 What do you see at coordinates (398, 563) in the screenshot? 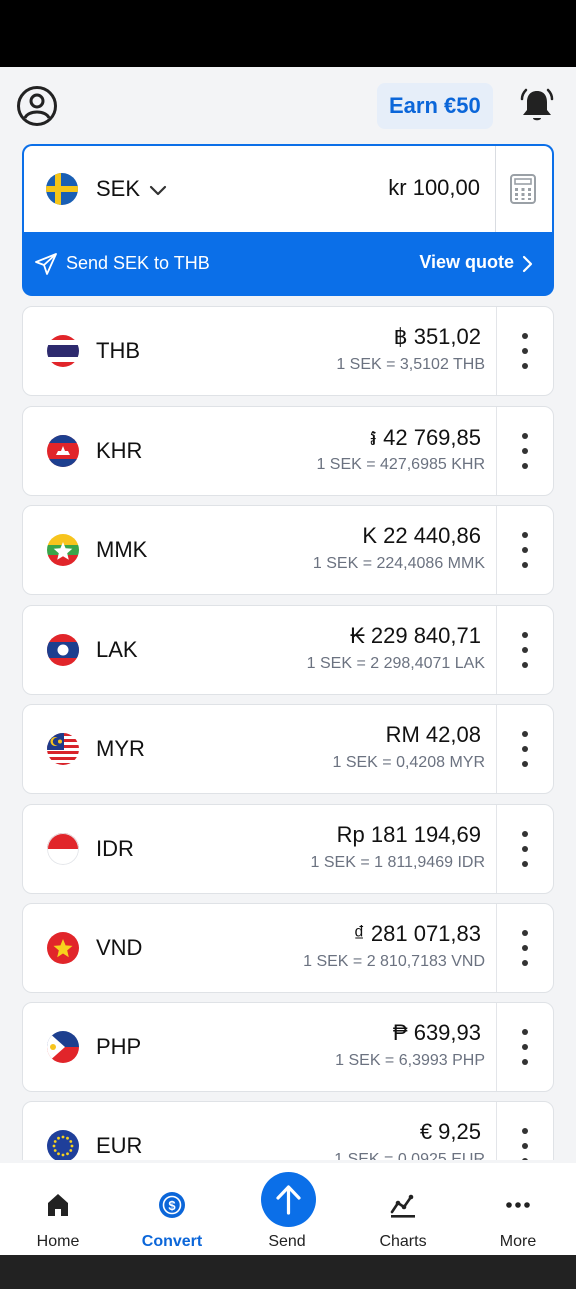
I see `exchange-rate: 1 SEK = 224,4086 MMK` at bounding box center [398, 563].